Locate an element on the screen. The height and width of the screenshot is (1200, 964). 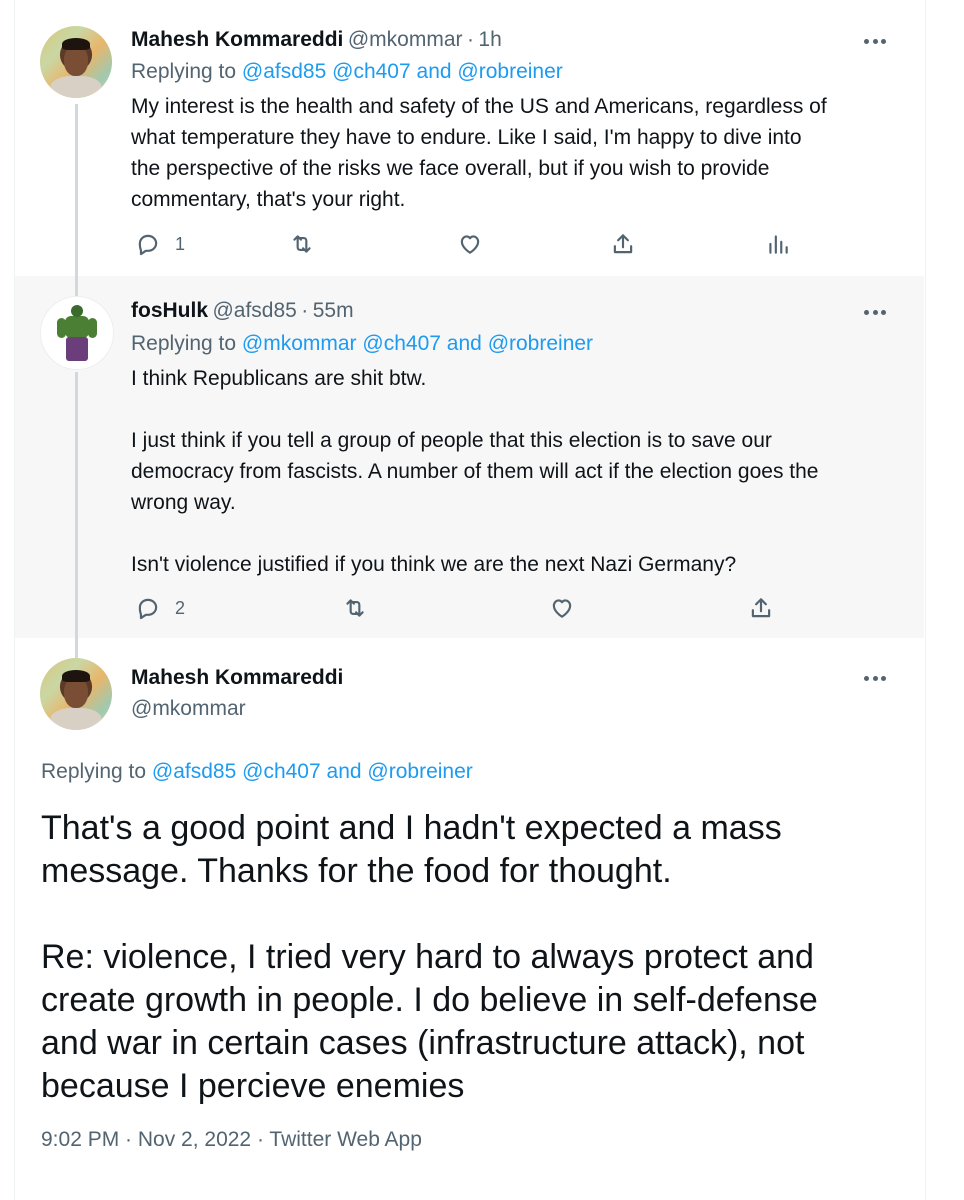
reply-button: 1 is located at coordinates (160, 244).